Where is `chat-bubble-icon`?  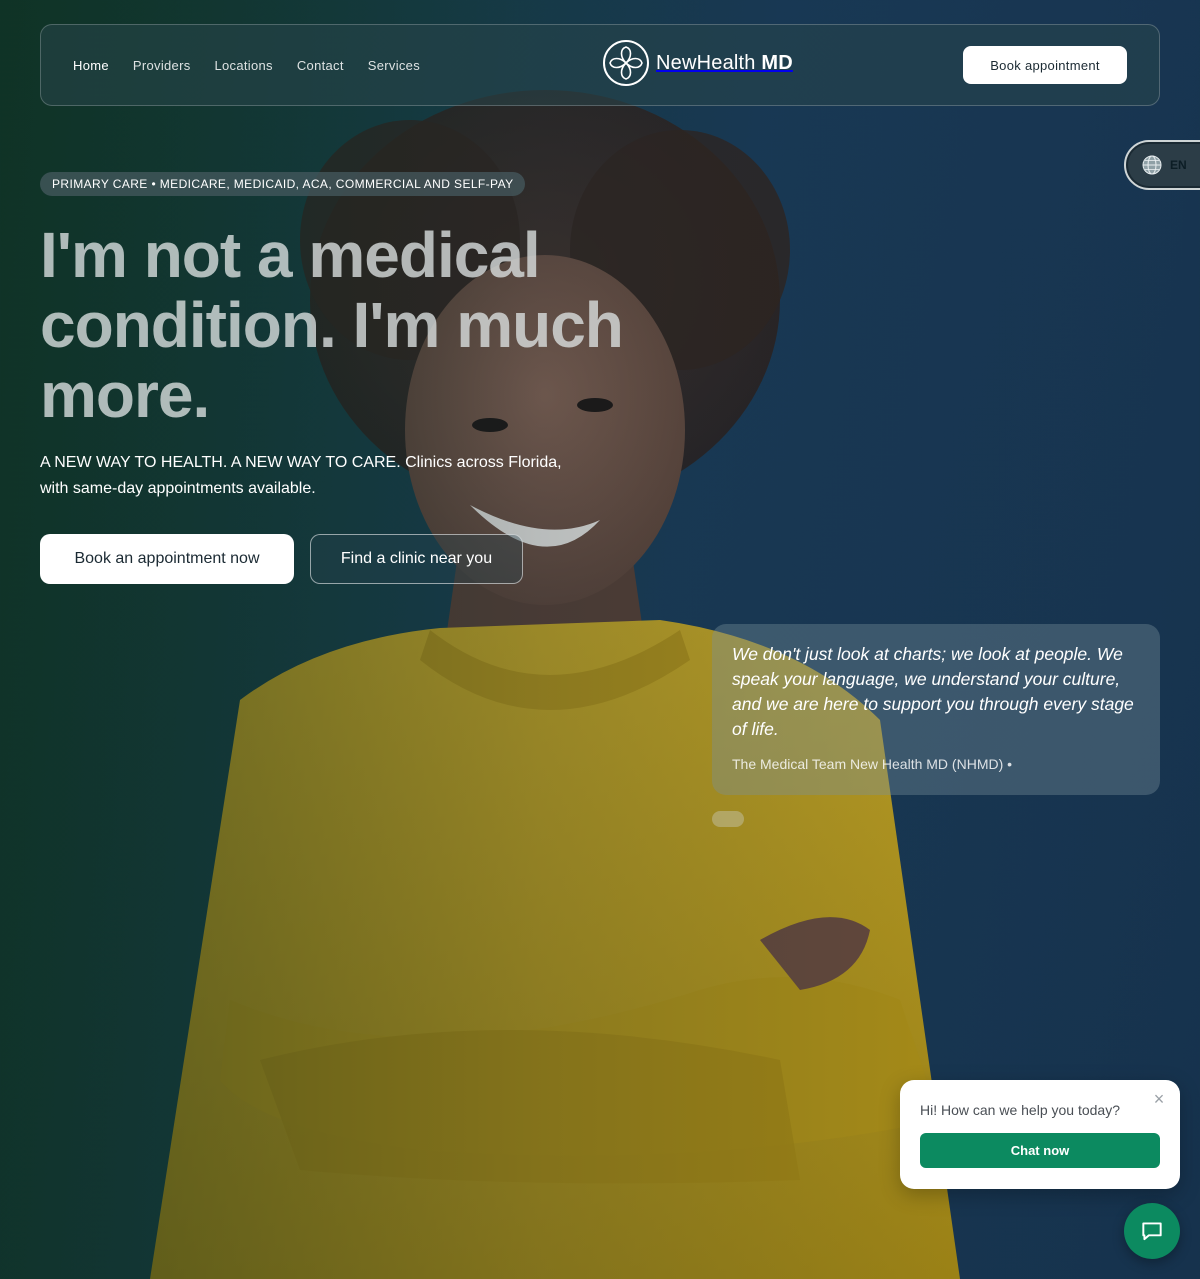 chat-bubble-icon is located at coordinates (1152, 1231).